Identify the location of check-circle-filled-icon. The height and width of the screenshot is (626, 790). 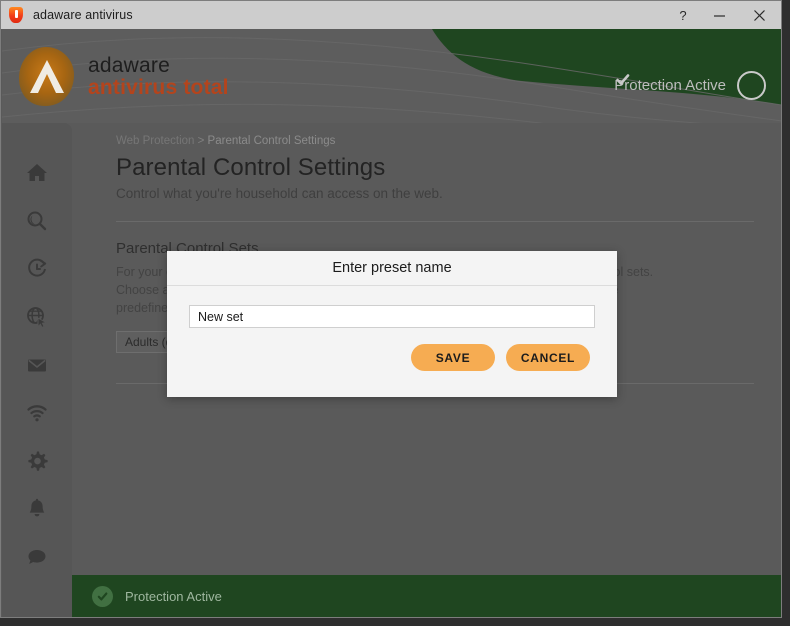
(102, 596).